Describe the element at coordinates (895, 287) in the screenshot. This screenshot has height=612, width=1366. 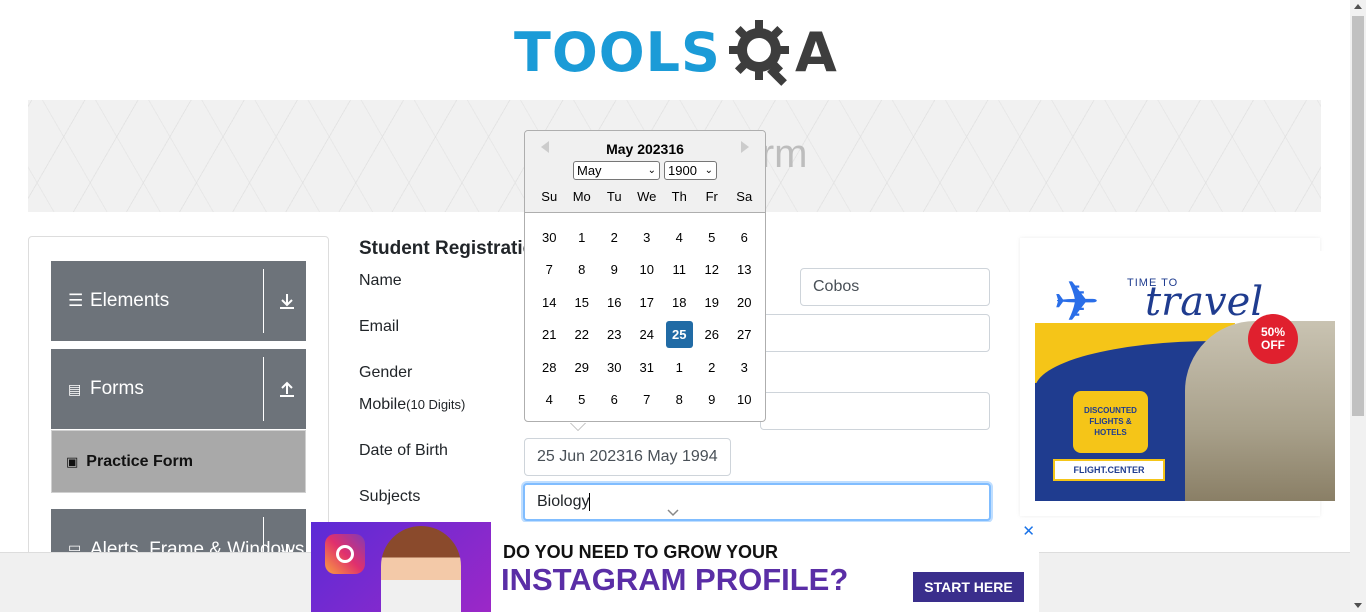
I see `last-name-input: Cobos` at that location.